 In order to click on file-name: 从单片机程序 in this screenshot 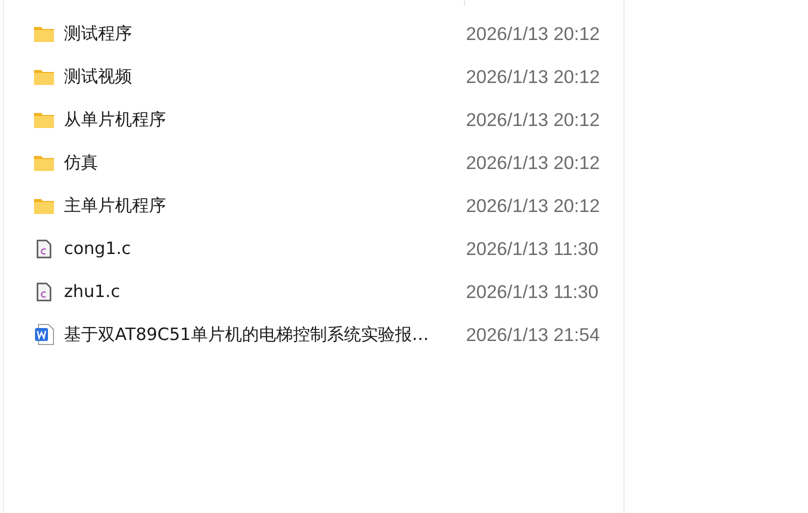, I will do `click(265, 119)`.